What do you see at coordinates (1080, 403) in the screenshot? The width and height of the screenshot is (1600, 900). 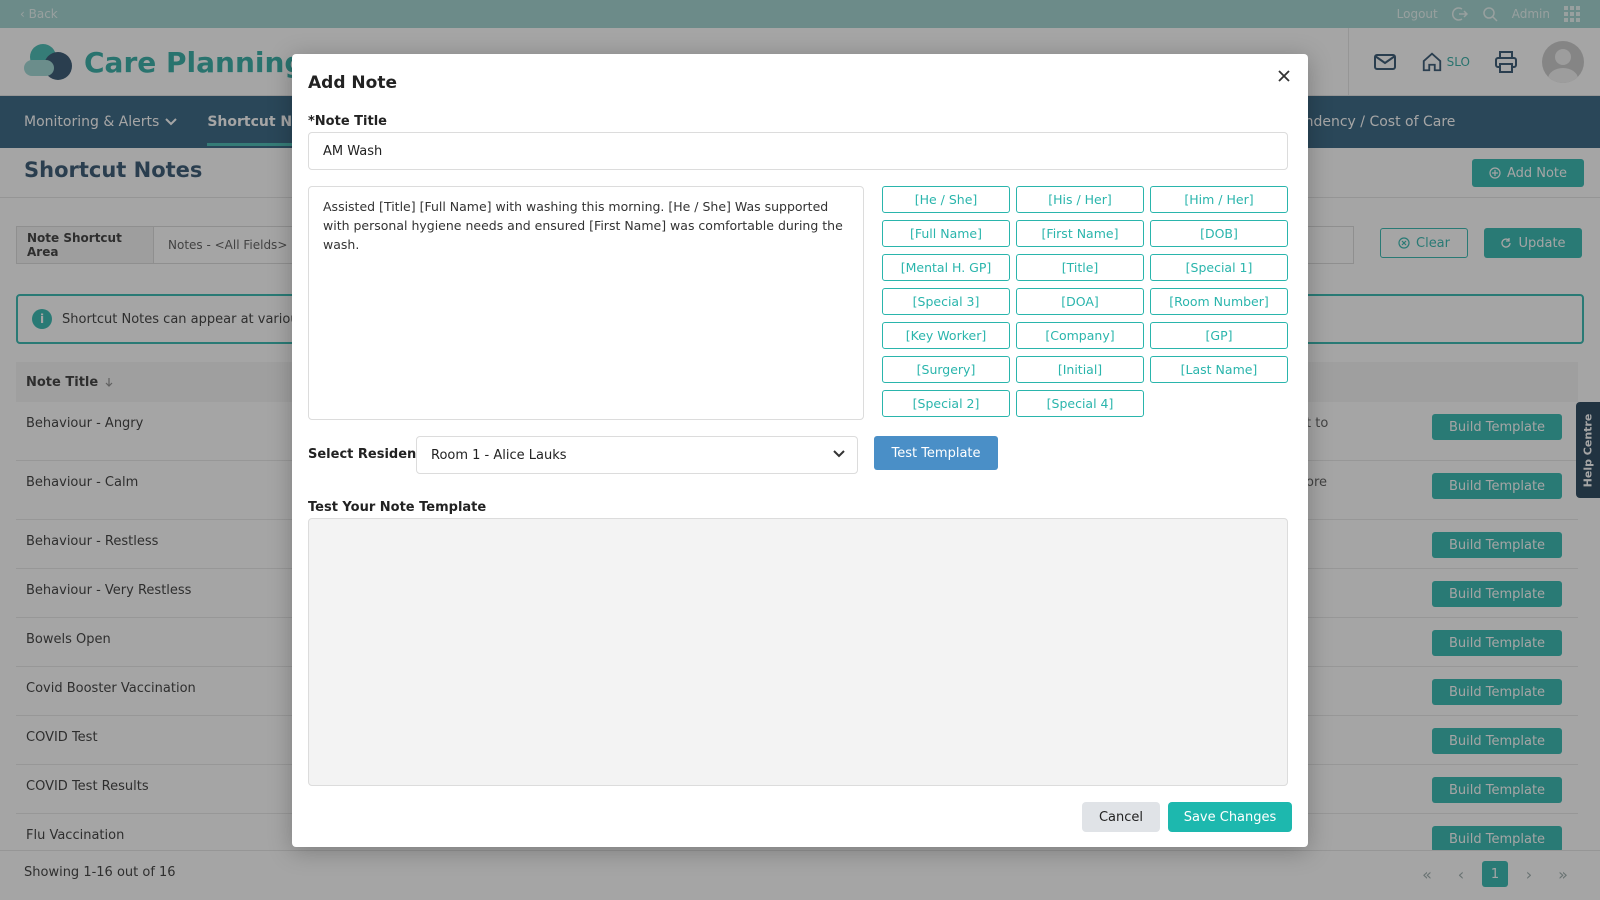 I see `token-special-4: [Special 4]` at bounding box center [1080, 403].